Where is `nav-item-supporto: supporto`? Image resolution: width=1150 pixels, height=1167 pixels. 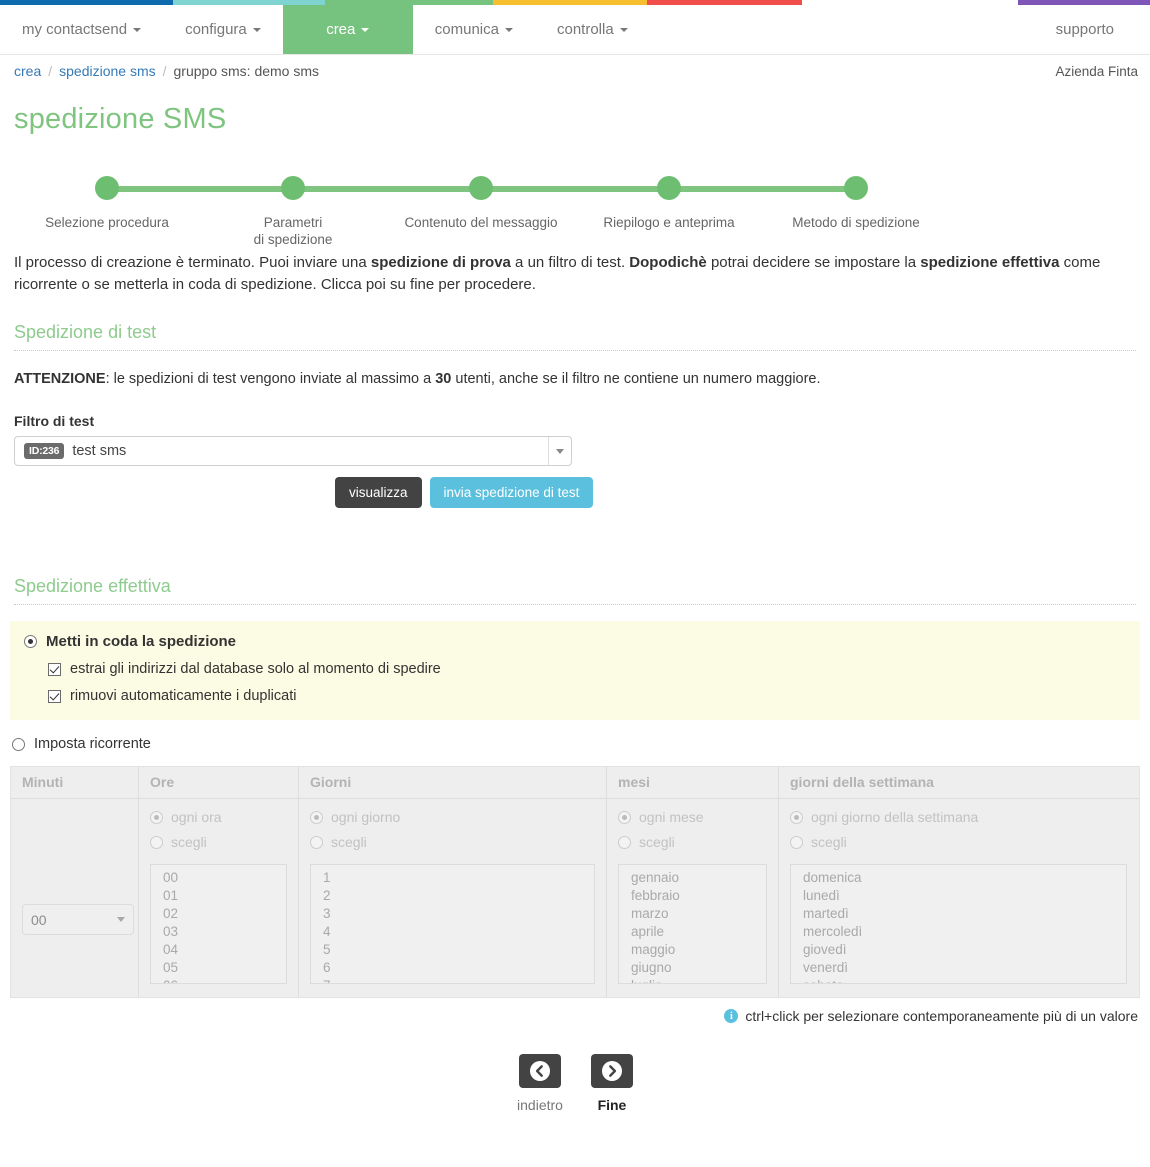
nav-item-supporto: supporto is located at coordinates (1092, 29).